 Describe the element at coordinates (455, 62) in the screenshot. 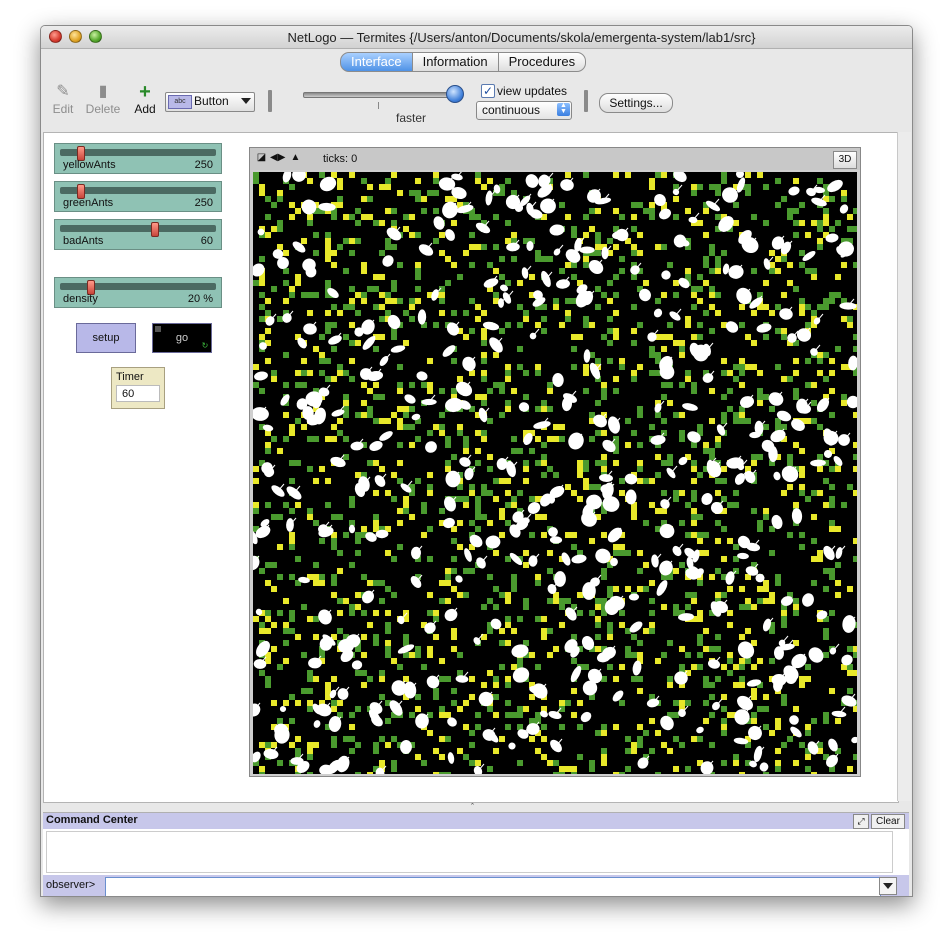

I see `tab-information: Information` at that location.